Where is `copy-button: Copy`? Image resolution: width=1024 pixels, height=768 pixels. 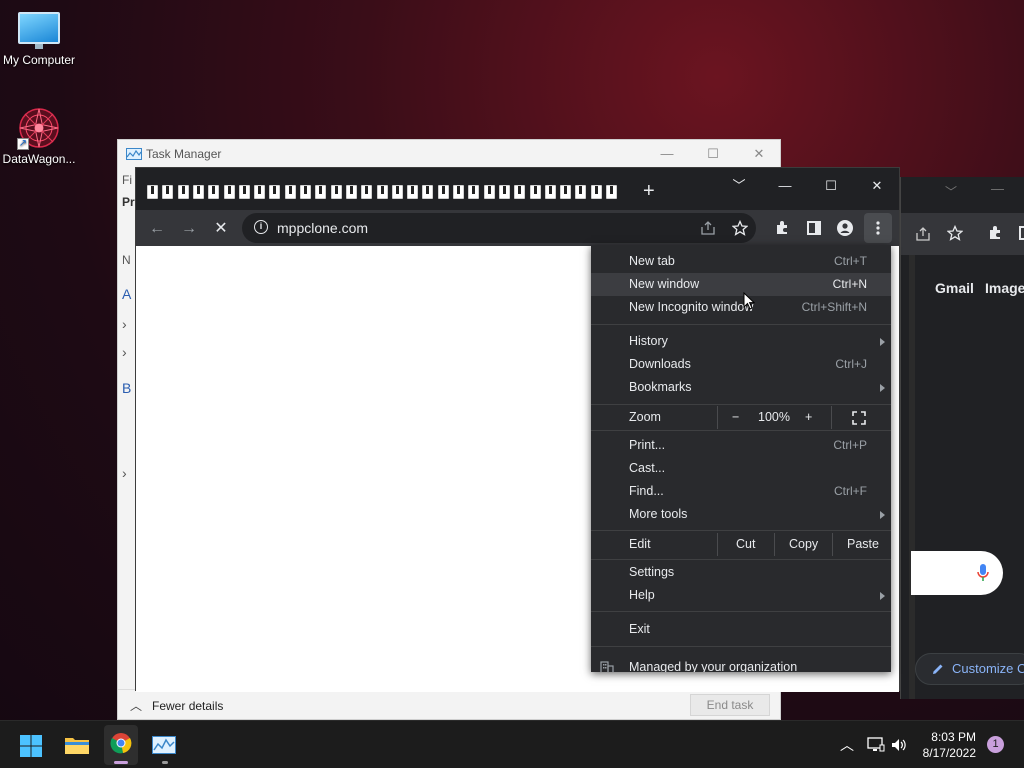 copy-button: Copy is located at coordinates (803, 544).